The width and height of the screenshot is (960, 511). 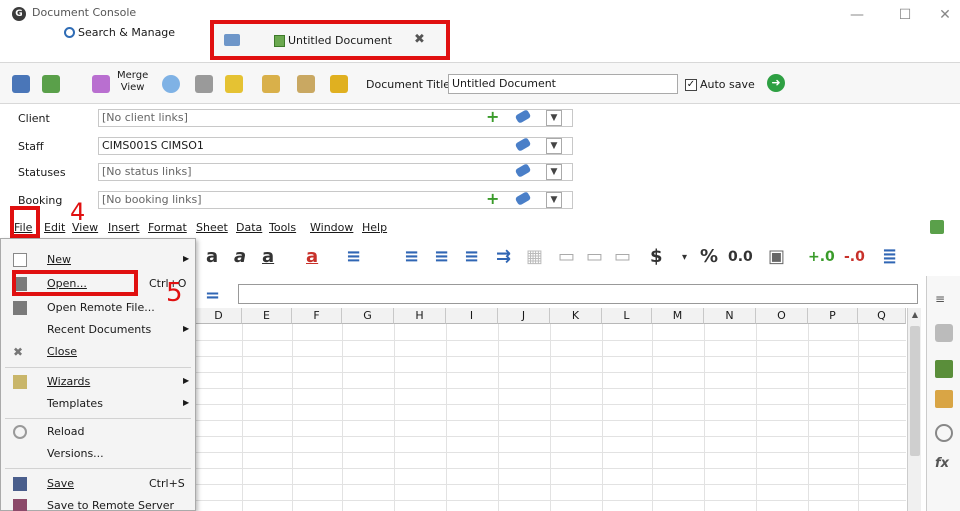 I want to click on font-underline-a-icon: a, so click(x=268, y=256).